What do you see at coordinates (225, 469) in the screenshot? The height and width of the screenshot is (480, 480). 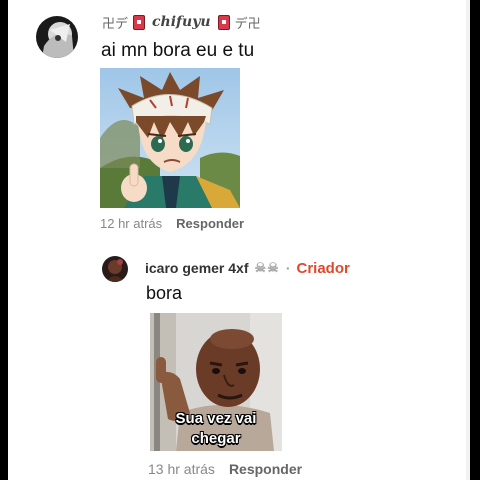 I see `reply-meta: 13 hr atrás Responder` at bounding box center [225, 469].